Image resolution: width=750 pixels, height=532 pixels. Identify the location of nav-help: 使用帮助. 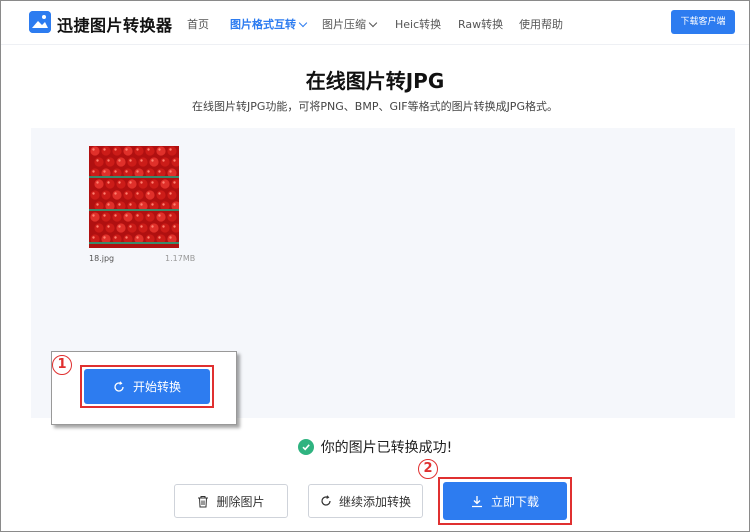
(541, 24).